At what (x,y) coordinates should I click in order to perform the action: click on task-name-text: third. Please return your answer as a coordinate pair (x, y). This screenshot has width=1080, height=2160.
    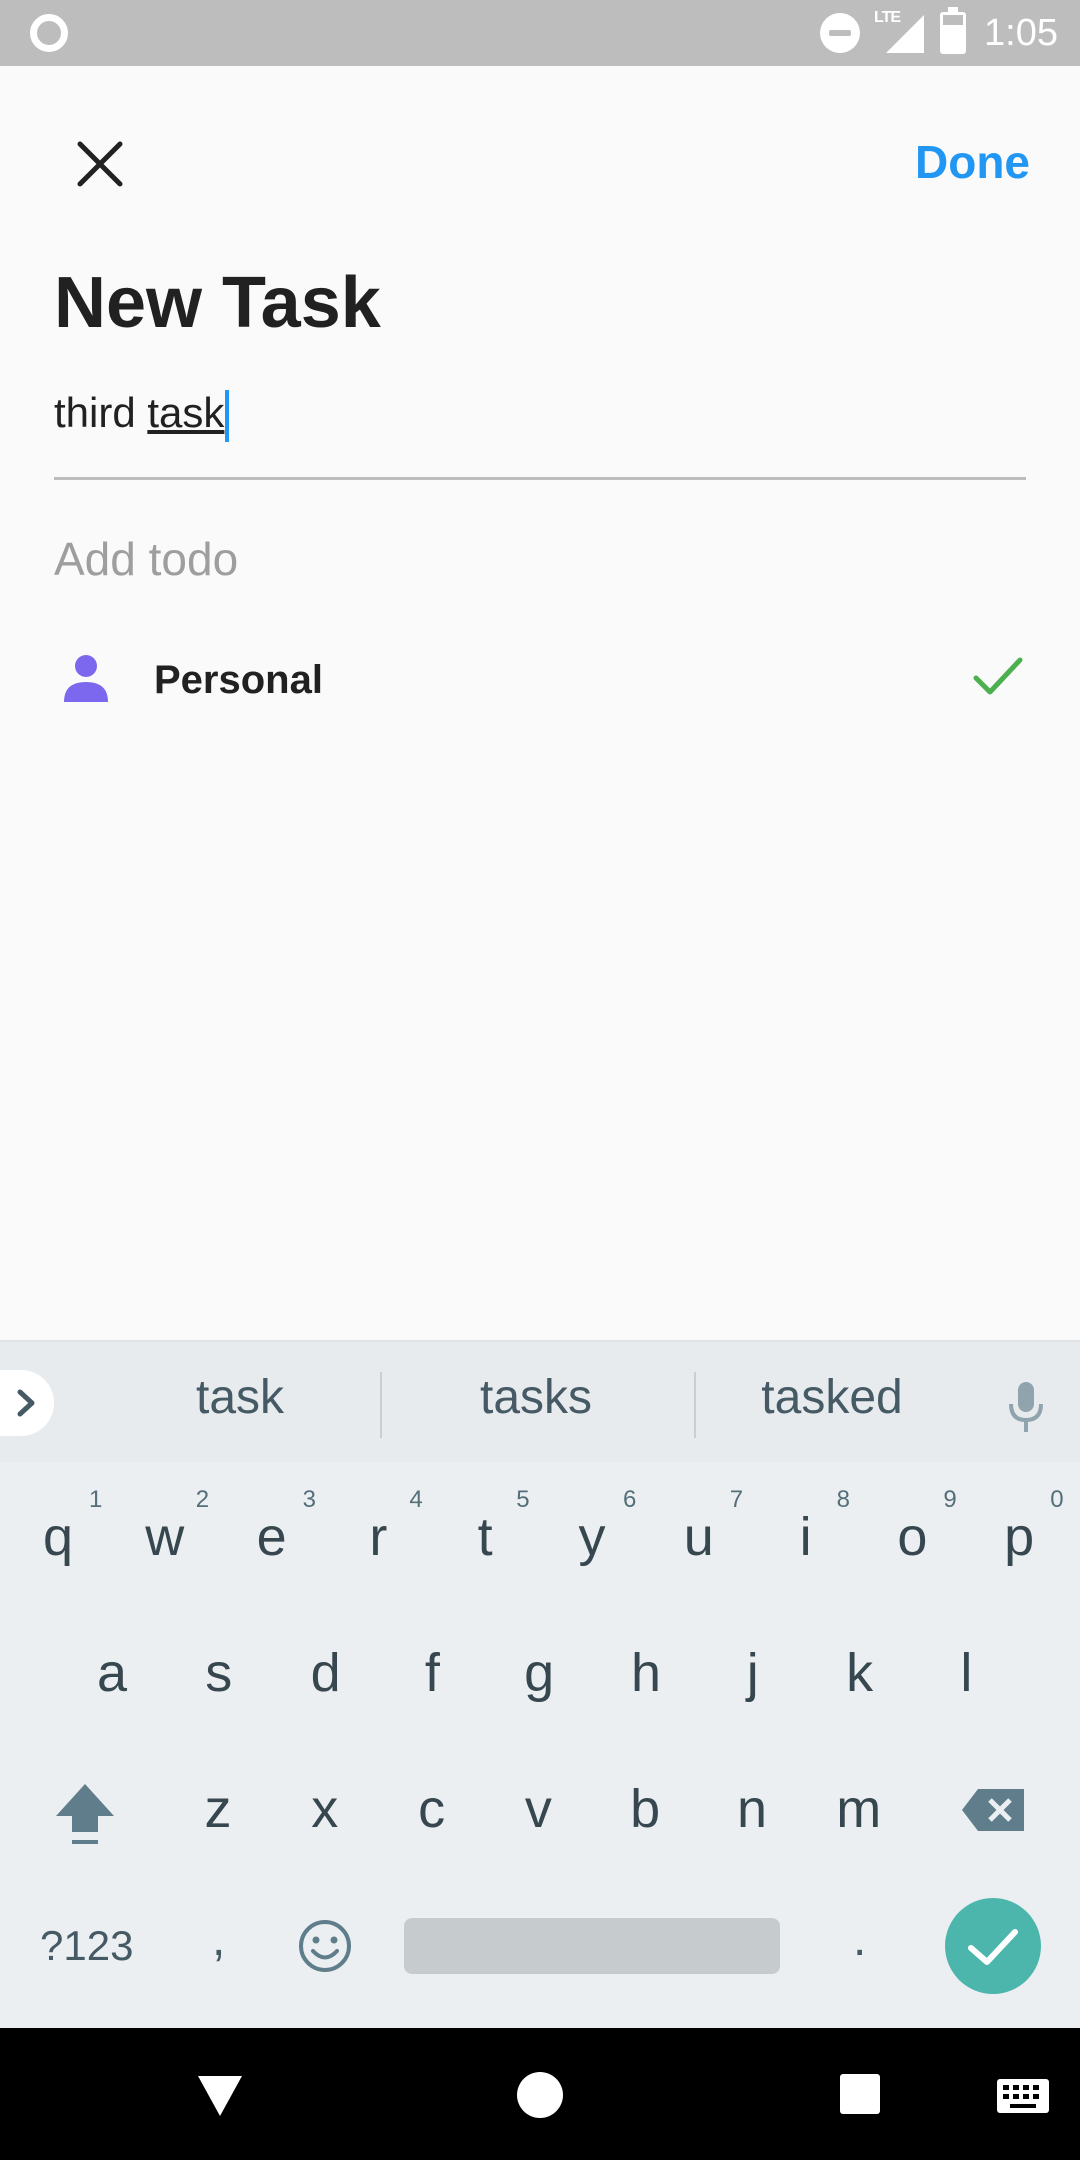
    Looking at the image, I should click on (101, 412).